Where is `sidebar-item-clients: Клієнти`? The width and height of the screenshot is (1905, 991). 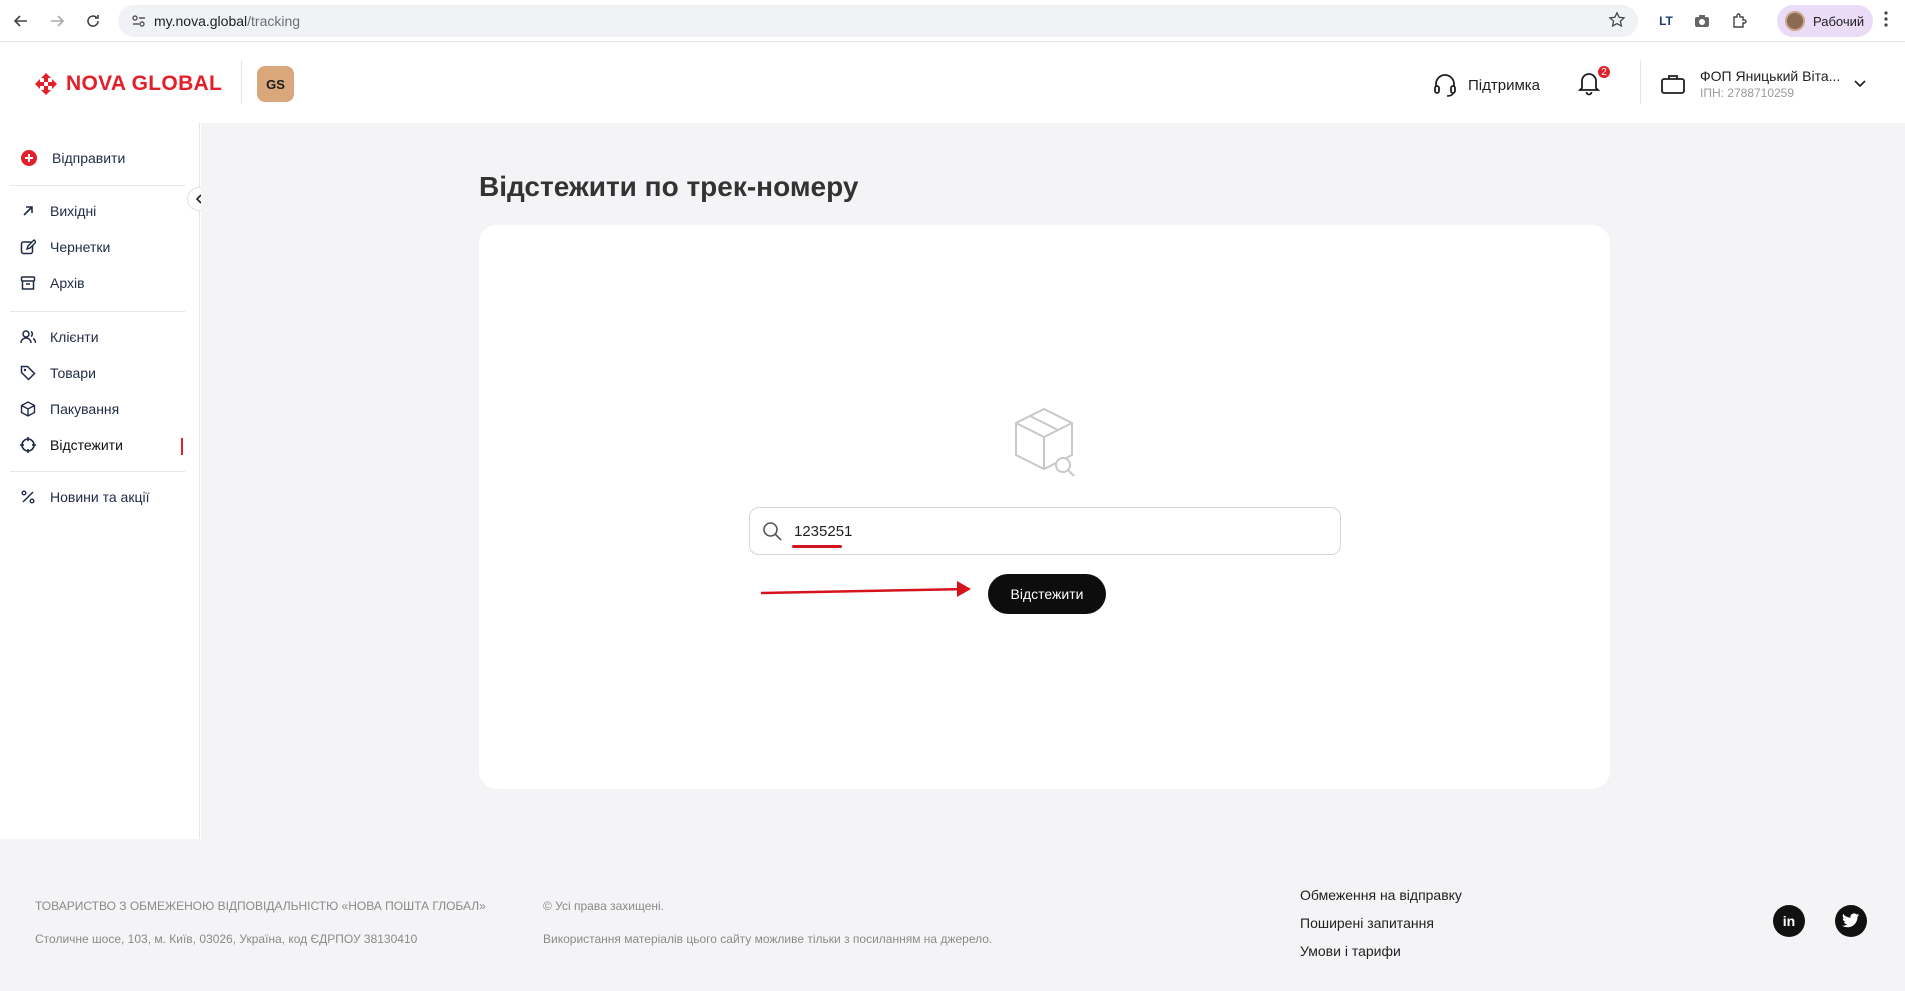 sidebar-item-clients: Клієнти is located at coordinates (59, 337).